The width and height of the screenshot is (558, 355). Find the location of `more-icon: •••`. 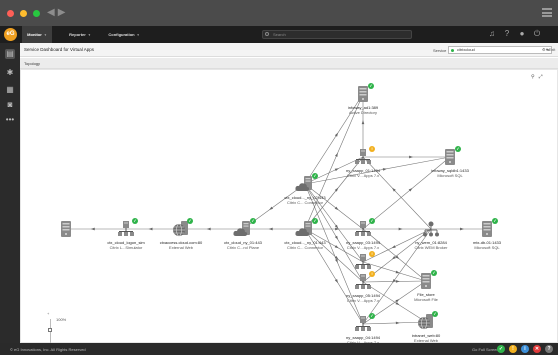

more-icon: ••• is located at coordinates (10, 120).